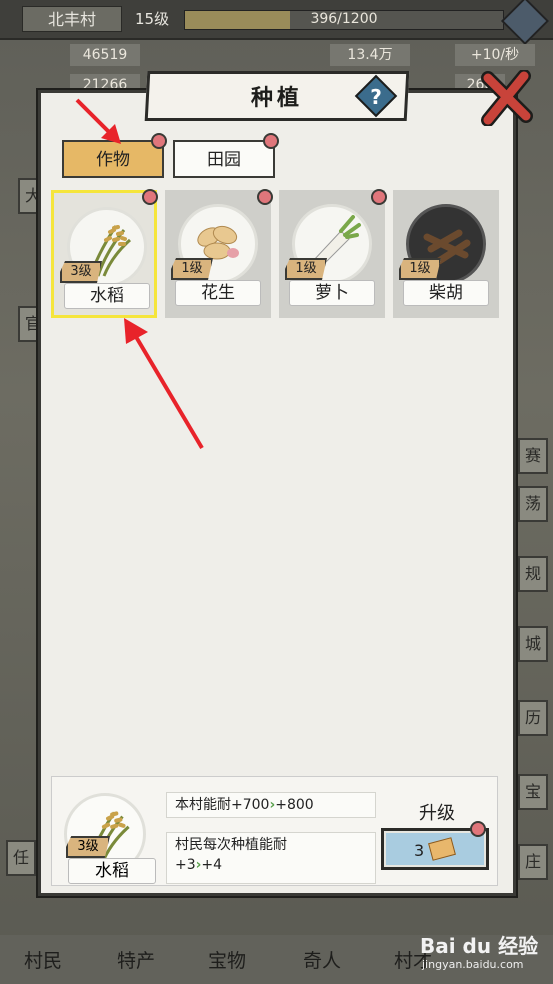 The width and height of the screenshot is (553, 984). I want to click on watermark-url: jingyan.baidu.com, so click(473, 964).